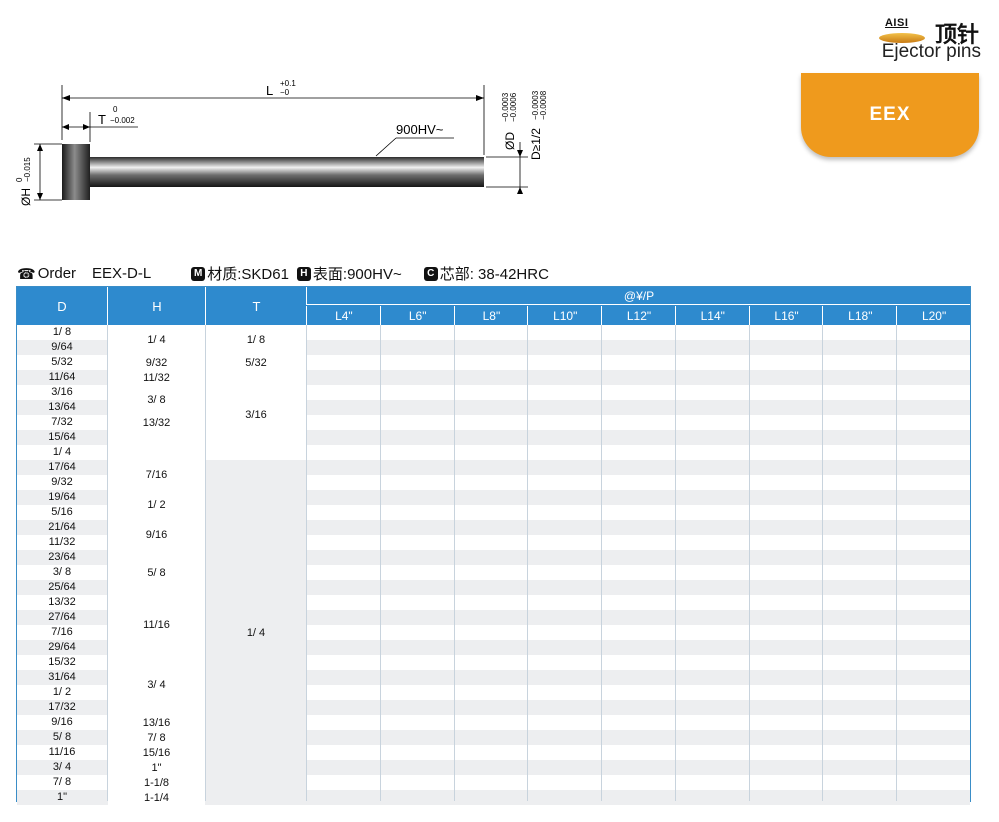  I want to click on header-price: @¥/P, so click(638, 295).